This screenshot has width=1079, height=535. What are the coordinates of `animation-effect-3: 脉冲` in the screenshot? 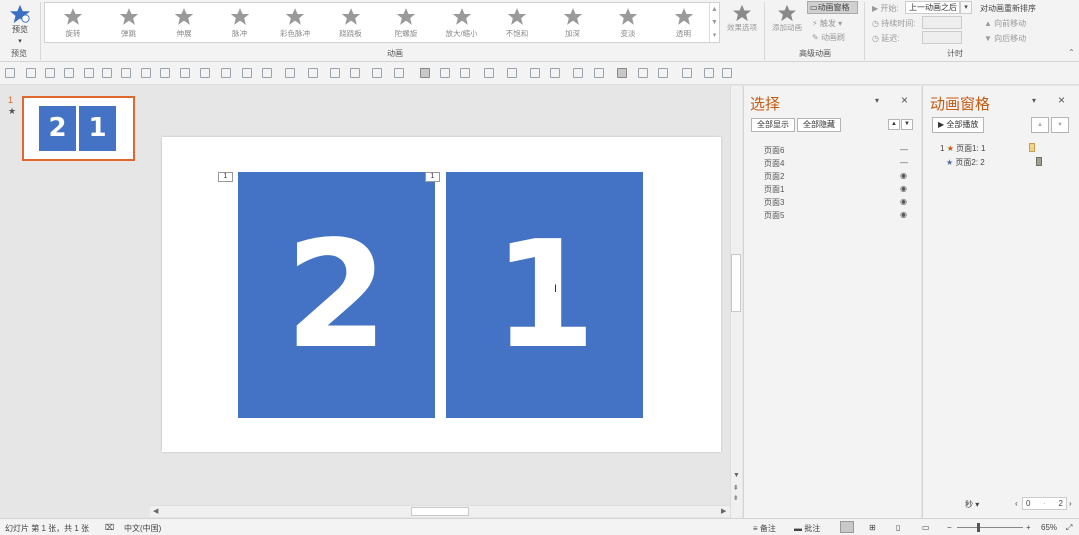 It's located at (240, 24).